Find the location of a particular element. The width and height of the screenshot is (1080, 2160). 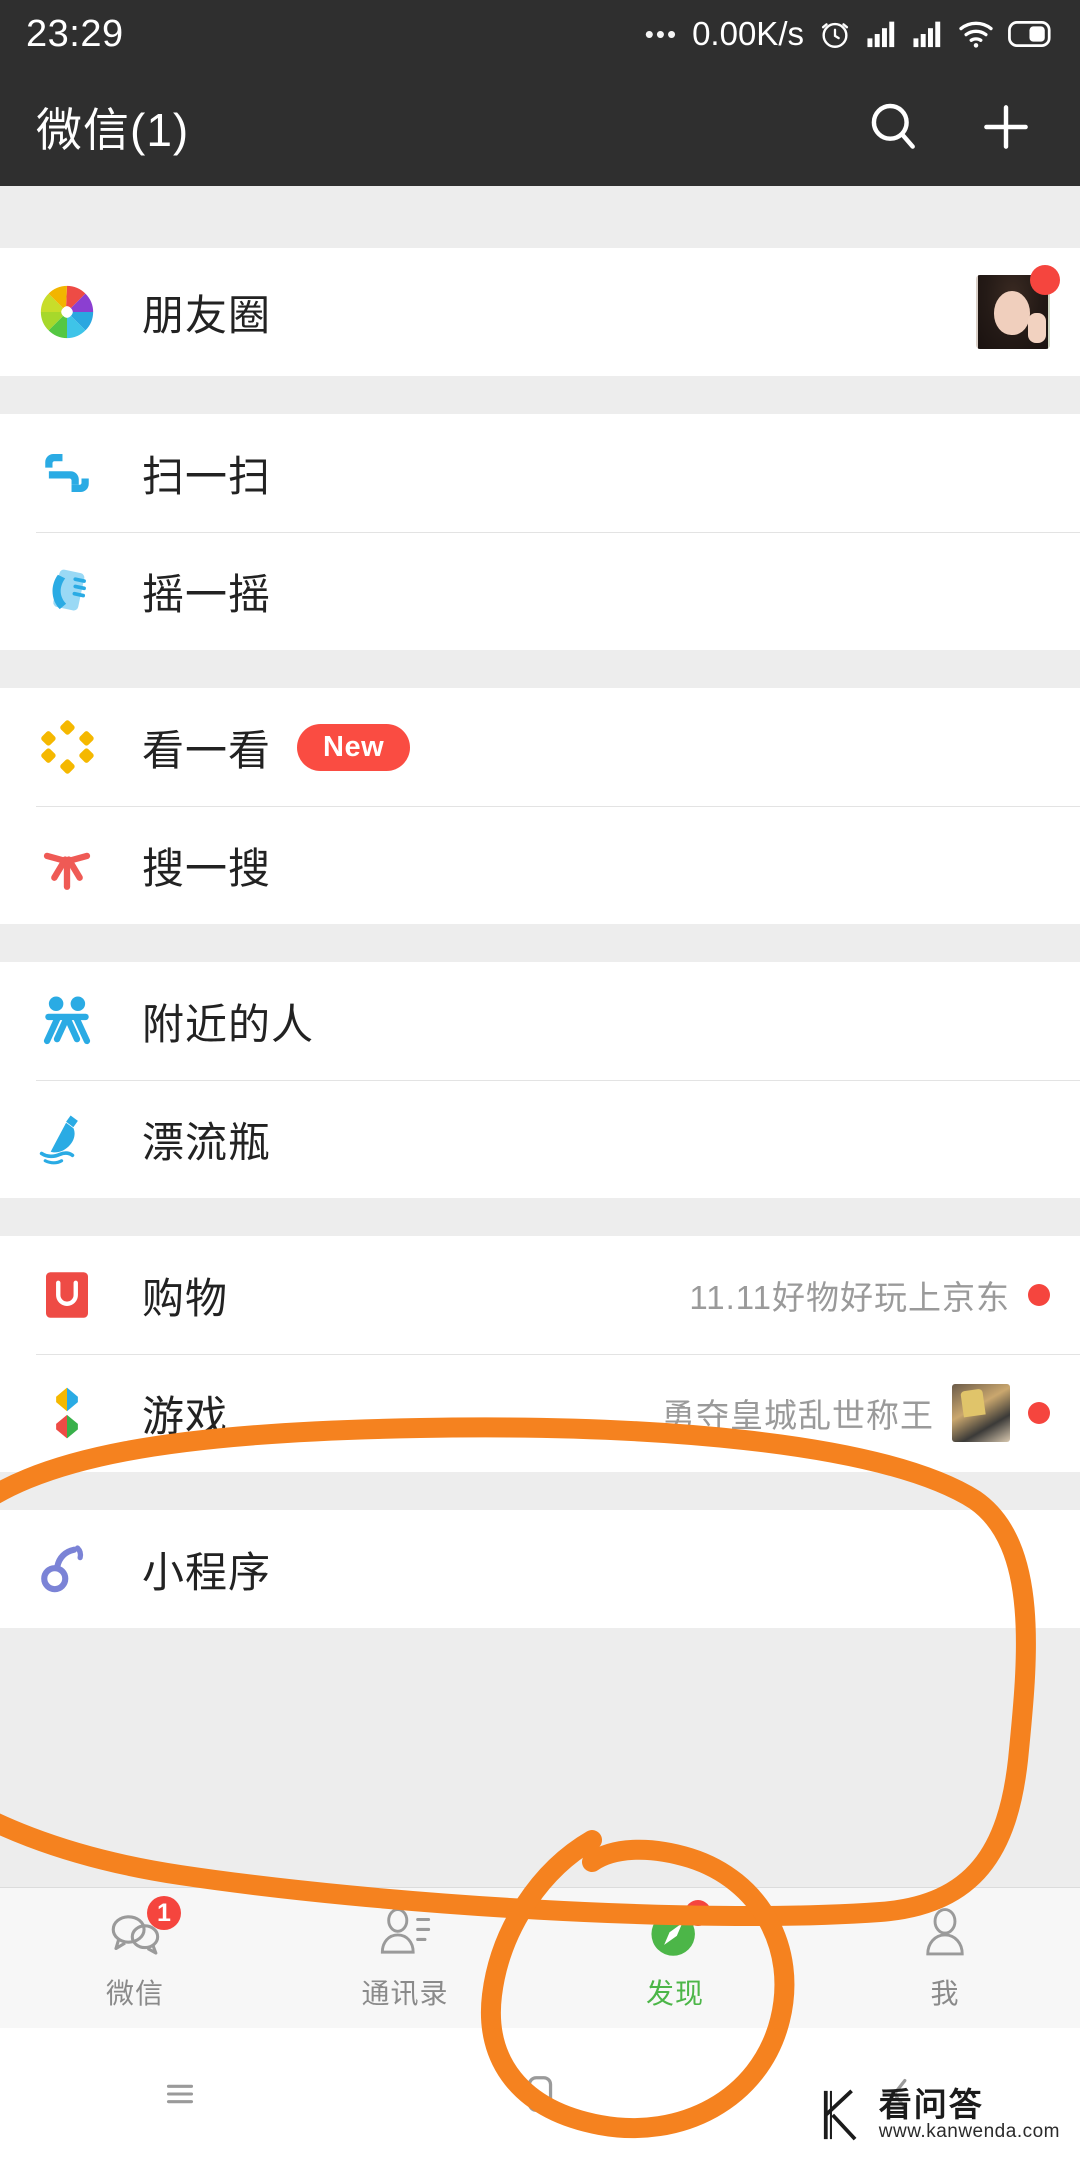

tab-label: 微信 is located at coordinates (134, 1993).